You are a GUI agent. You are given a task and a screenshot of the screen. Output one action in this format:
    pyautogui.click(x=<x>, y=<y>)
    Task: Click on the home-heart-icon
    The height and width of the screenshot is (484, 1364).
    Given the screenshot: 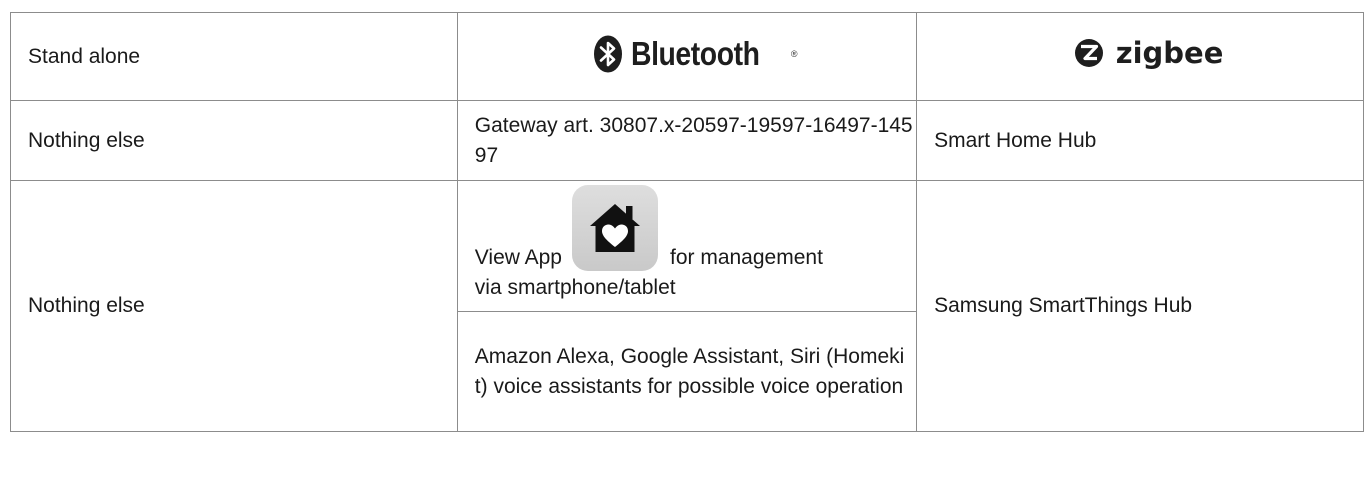 What is the action you would take?
    pyautogui.click(x=614, y=228)
    